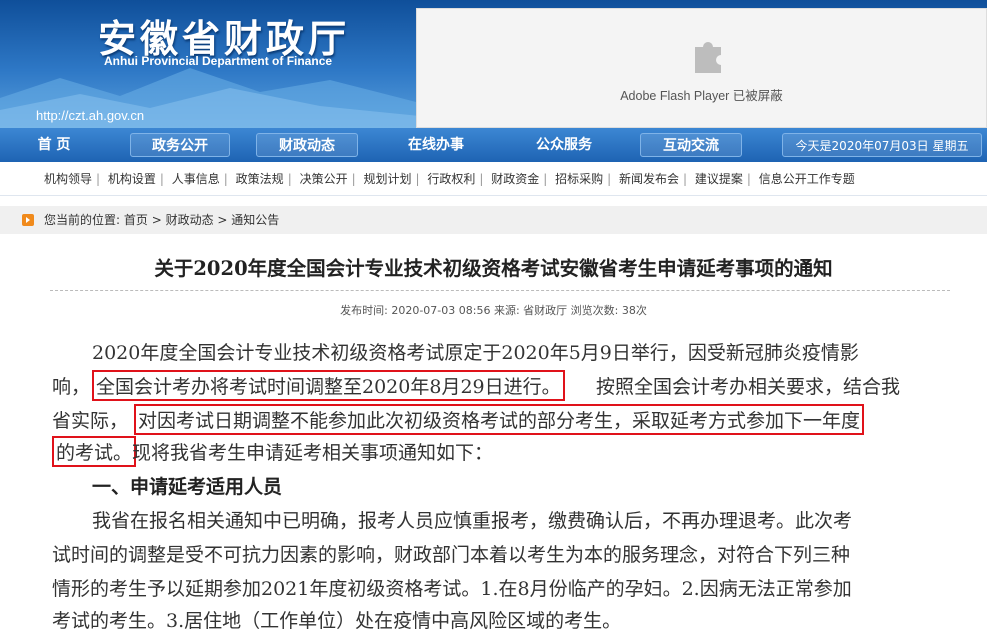 The width and height of the screenshot is (987, 638). I want to click on site-url: http://czt.ah.gov.cn, so click(90, 115).